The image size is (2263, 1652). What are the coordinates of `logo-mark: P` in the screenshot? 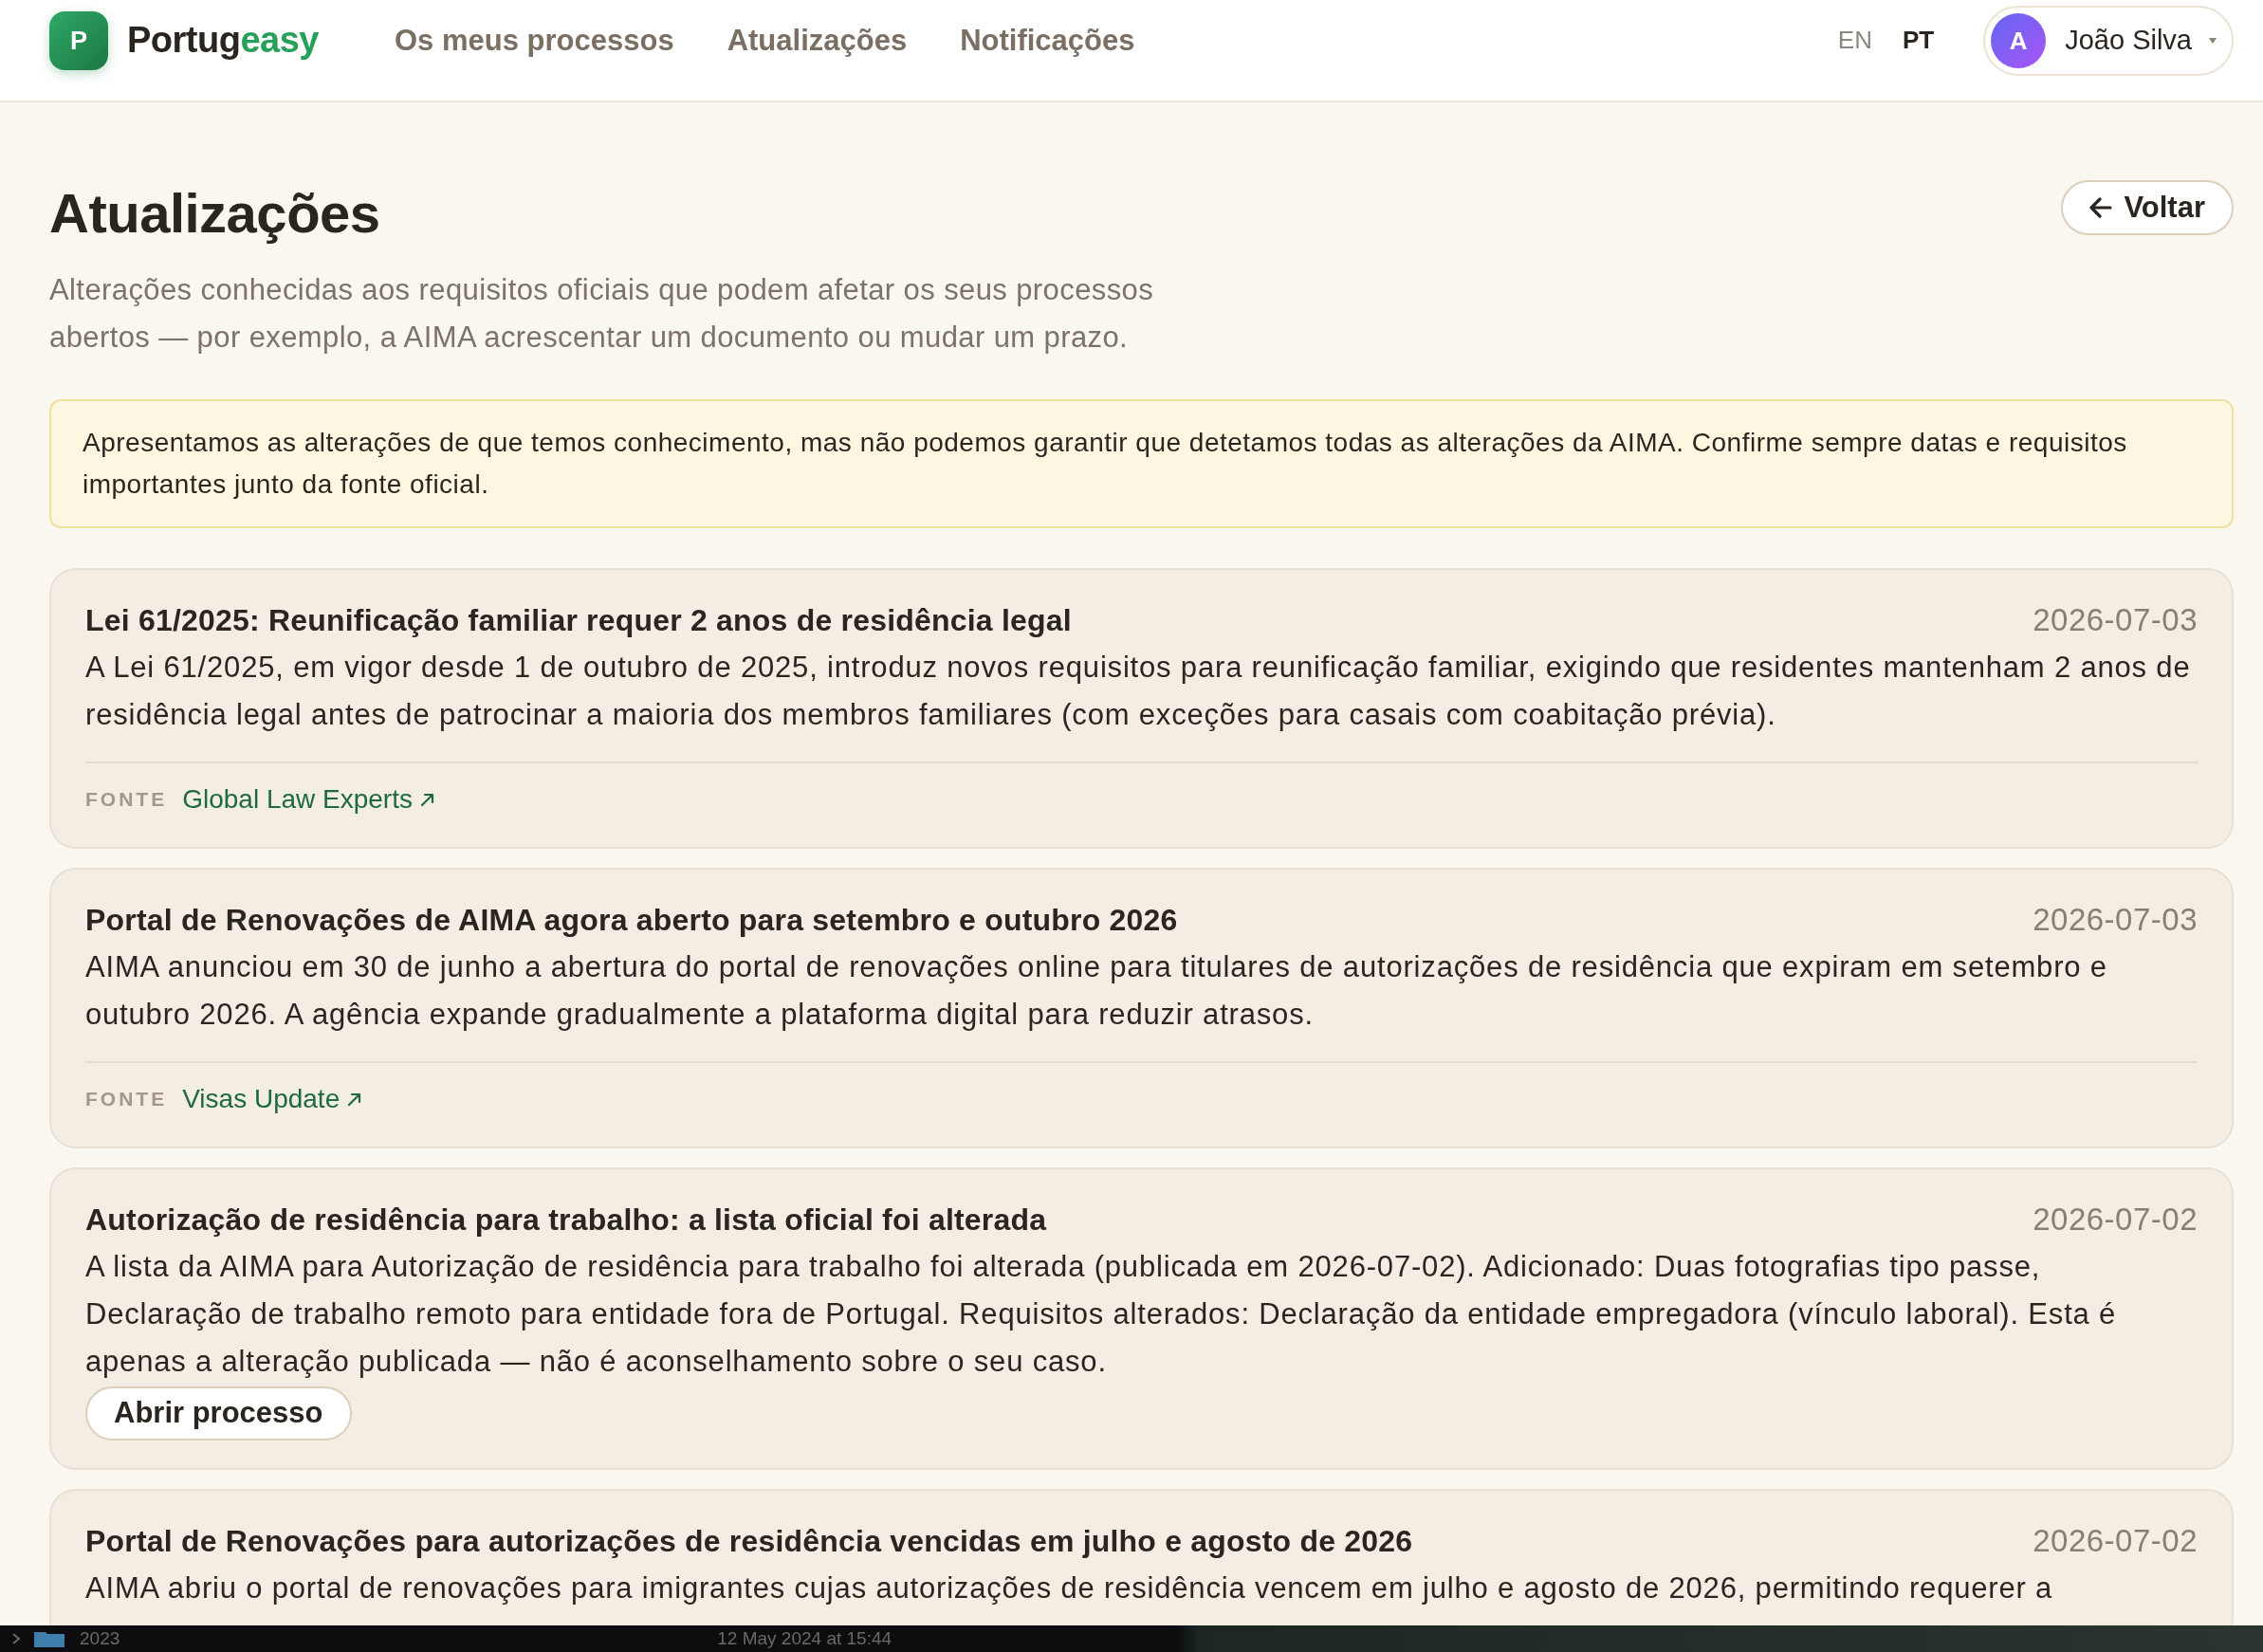 It's located at (78, 40).